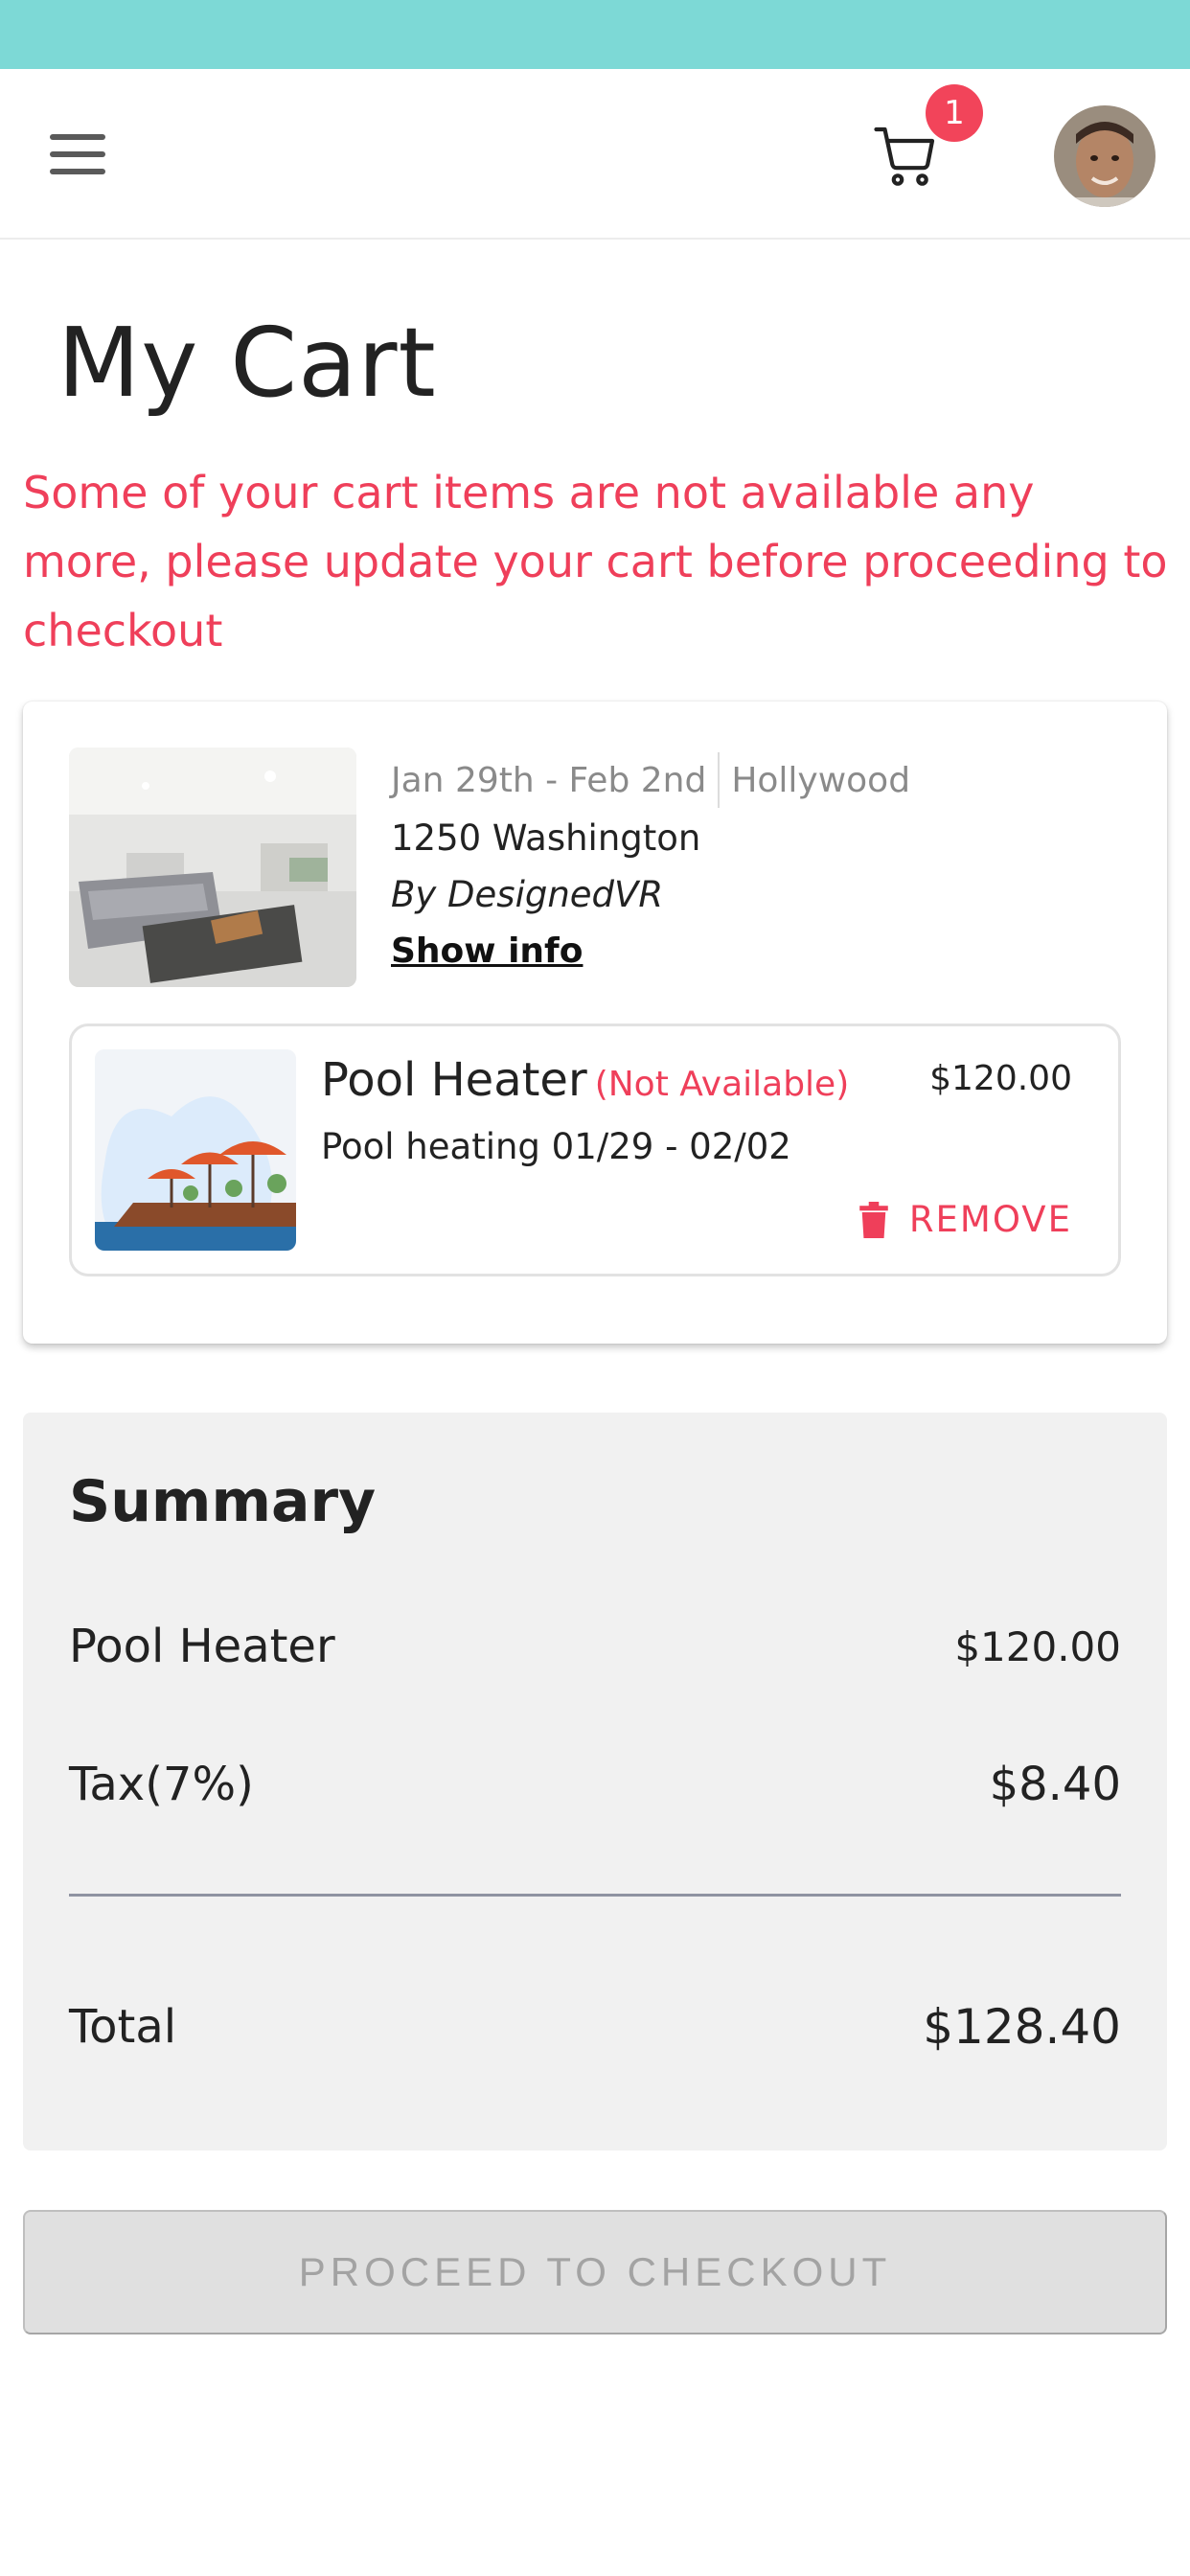 The width and height of the screenshot is (1190, 2576). What do you see at coordinates (223, 1502) in the screenshot?
I see `summary-title: Summary` at bounding box center [223, 1502].